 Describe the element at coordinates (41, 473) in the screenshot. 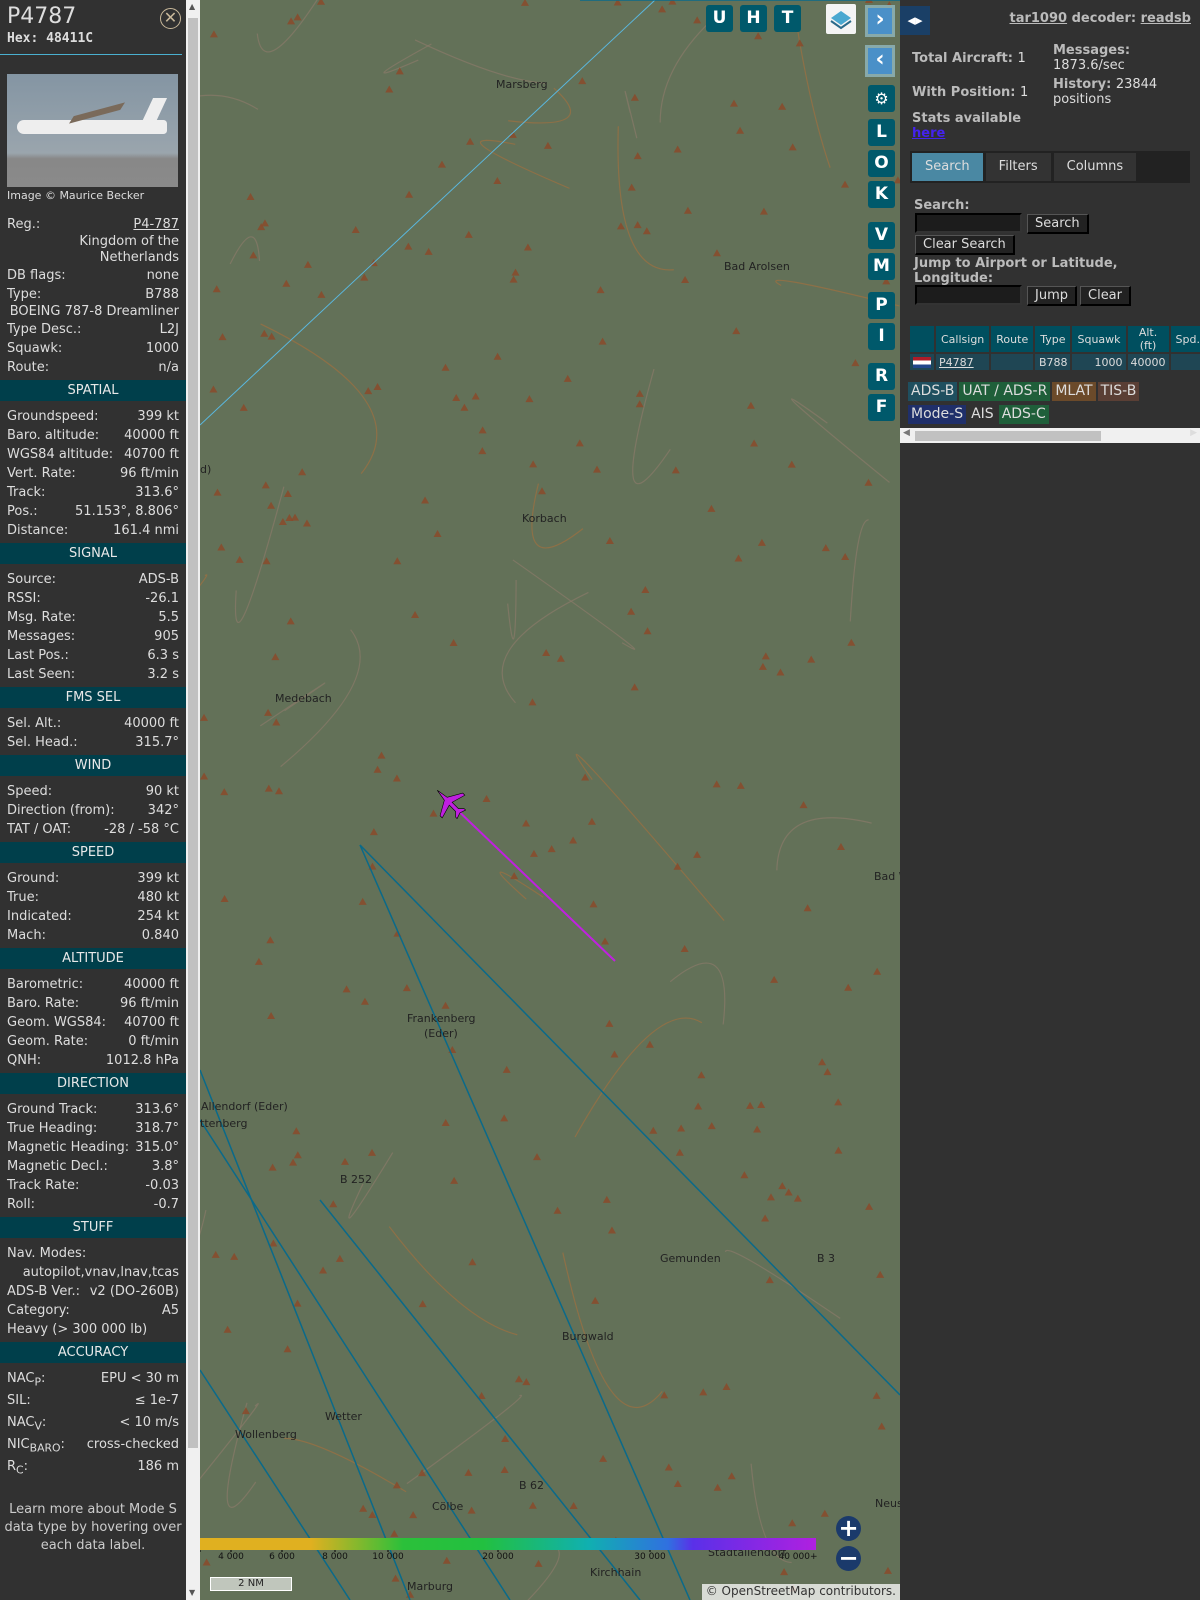

I see `detail-label: Vert. Rate:` at that location.